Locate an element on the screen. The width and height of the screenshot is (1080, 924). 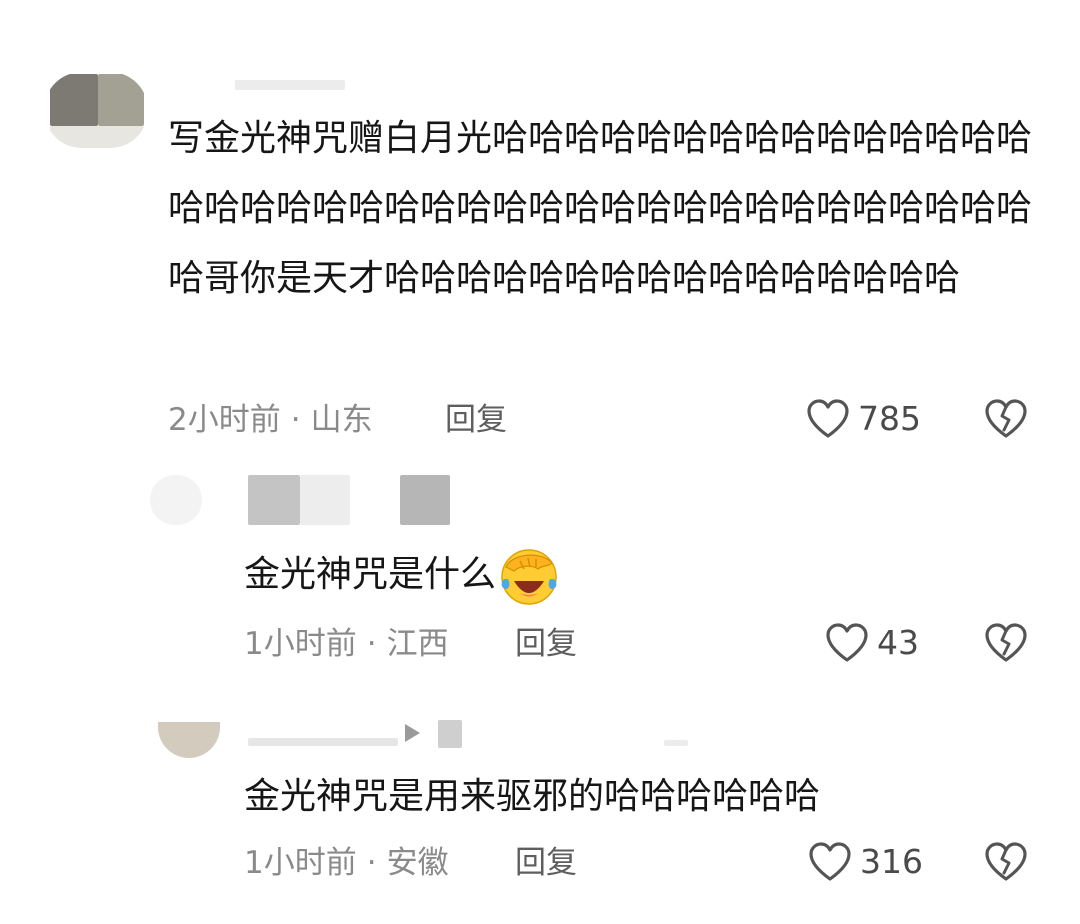
comment-meta: 1小时前 · 安徽 is located at coordinates (346, 863).